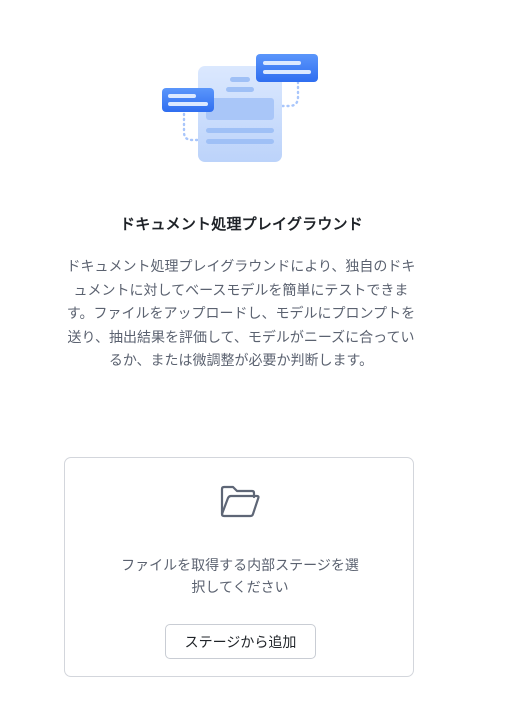 This screenshot has height=719, width=525. What do you see at coordinates (240, 577) in the screenshot?
I see `stage-selection-message: ファイルを取得する内部ステージを選択してください` at bounding box center [240, 577].